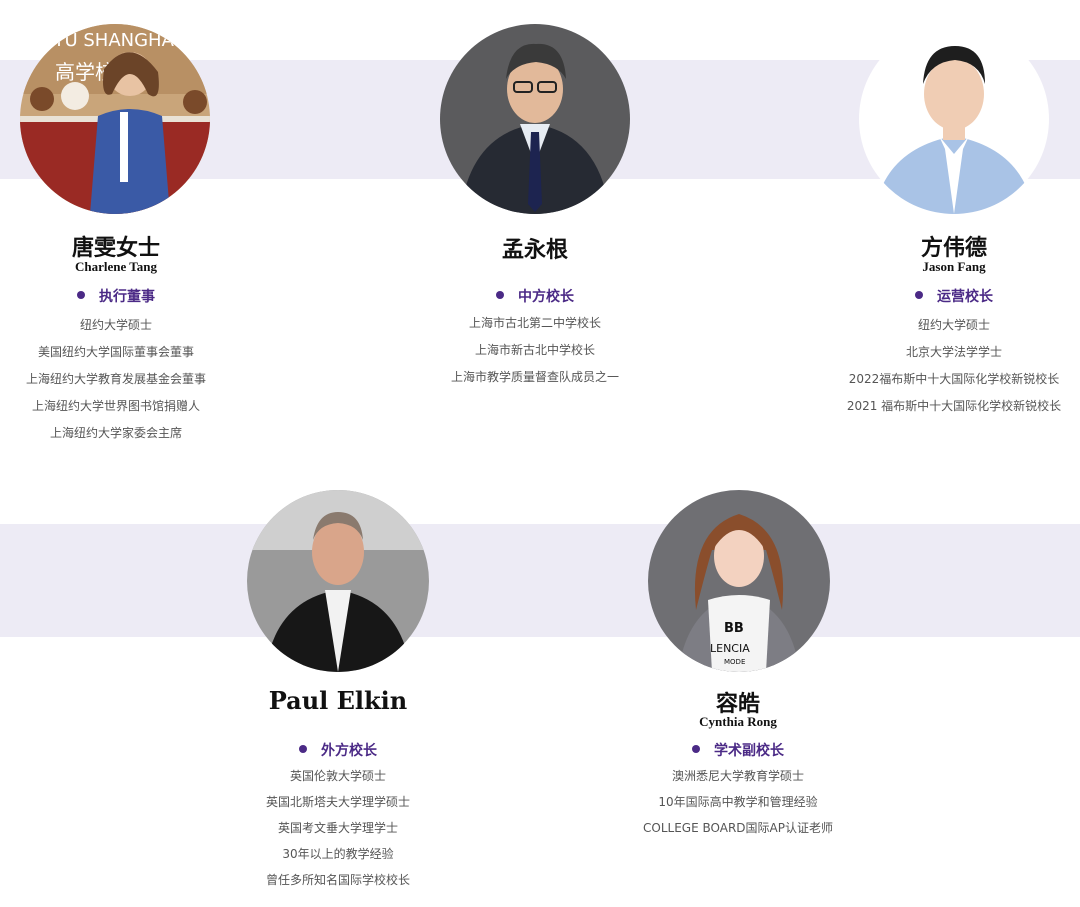 Image resolution: width=1080 pixels, height=907 pixels. I want to click on person-role: 中方校长, so click(535, 296).